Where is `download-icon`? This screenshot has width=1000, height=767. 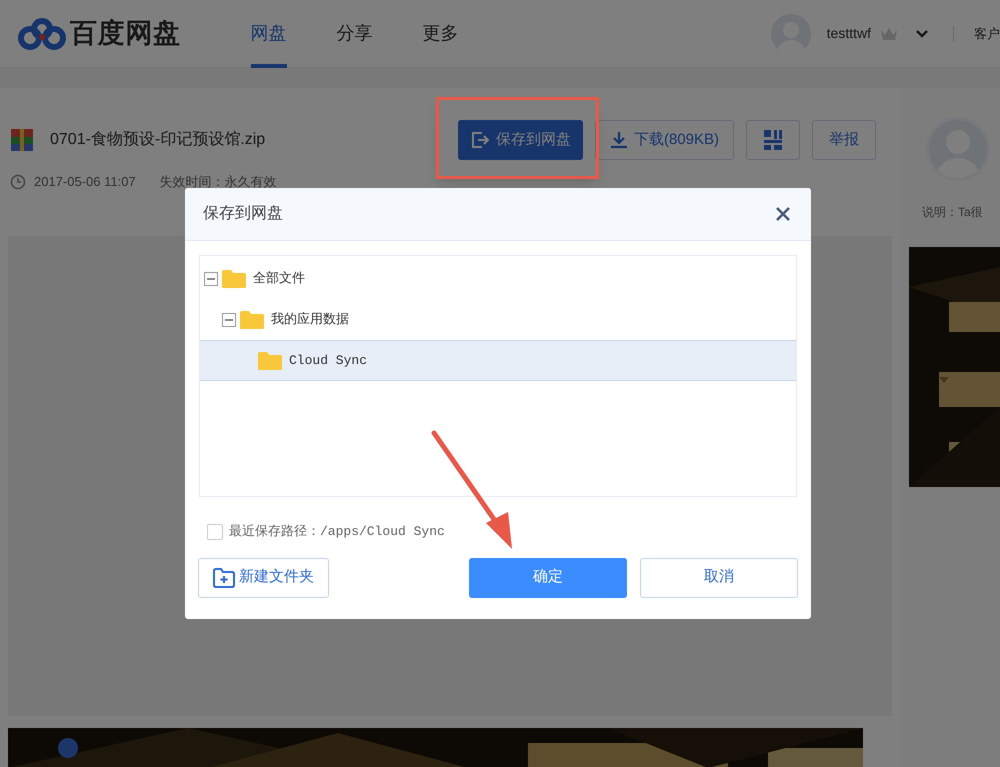 download-icon is located at coordinates (619, 140).